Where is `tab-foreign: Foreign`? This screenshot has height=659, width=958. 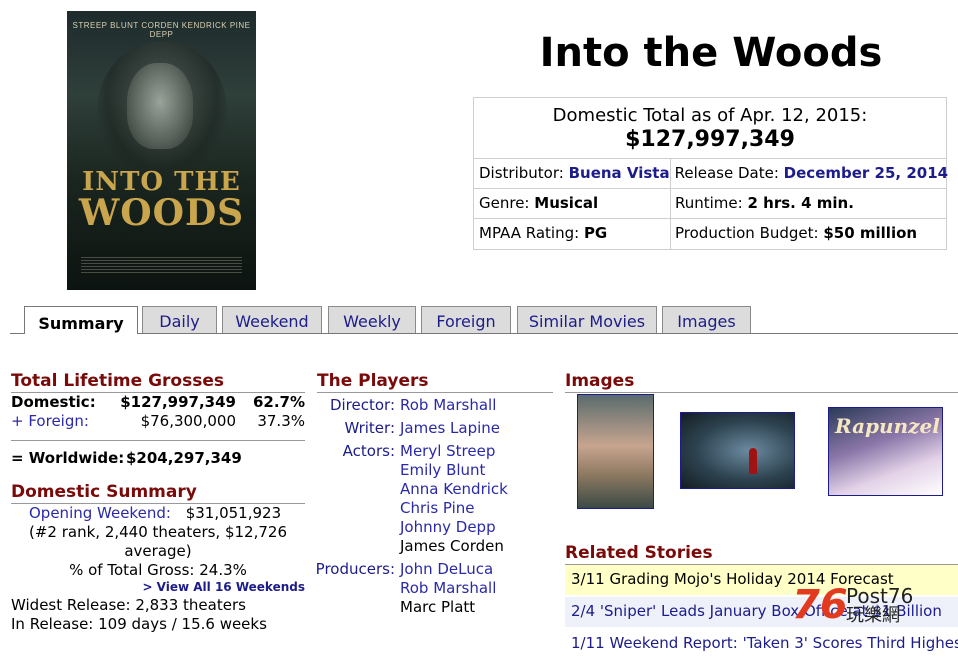
tab-foreign: Foreign is located at coordinates (466, 319).